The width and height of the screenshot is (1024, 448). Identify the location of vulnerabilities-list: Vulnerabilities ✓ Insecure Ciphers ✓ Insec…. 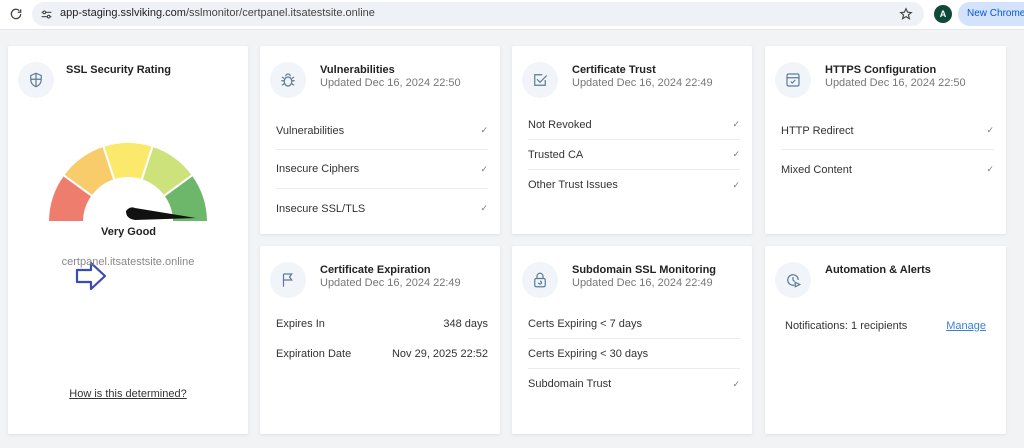
(382, 170).